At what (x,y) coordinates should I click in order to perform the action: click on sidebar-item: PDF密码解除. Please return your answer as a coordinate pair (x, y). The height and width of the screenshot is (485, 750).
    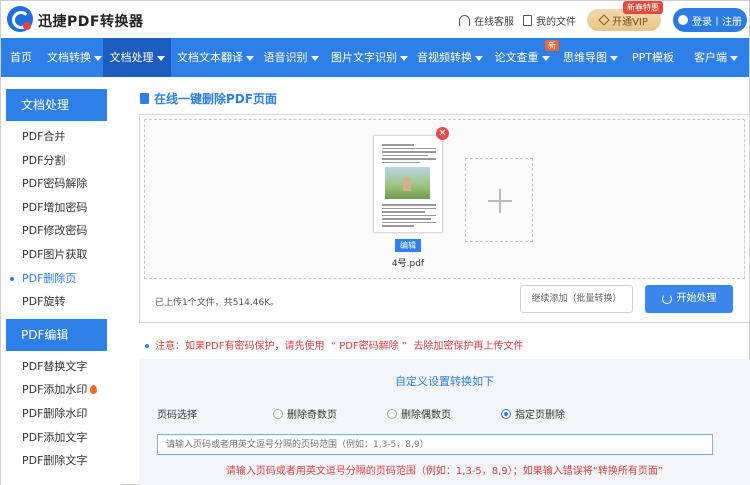
    Looking at the image, I should click on (61, 184).